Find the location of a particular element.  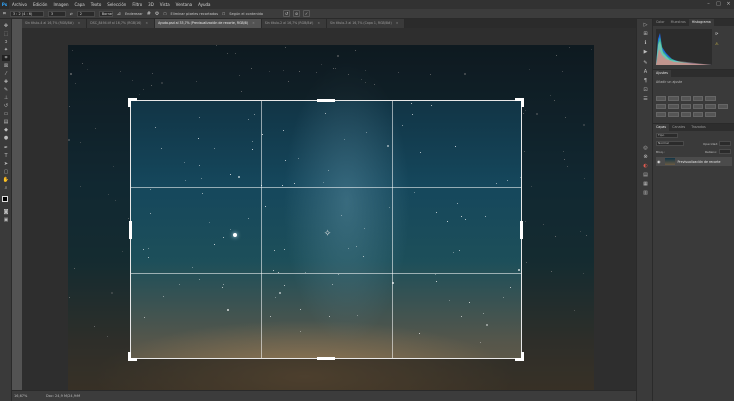

layer-filter-select: Tipo is located at coordinates (667, 135).